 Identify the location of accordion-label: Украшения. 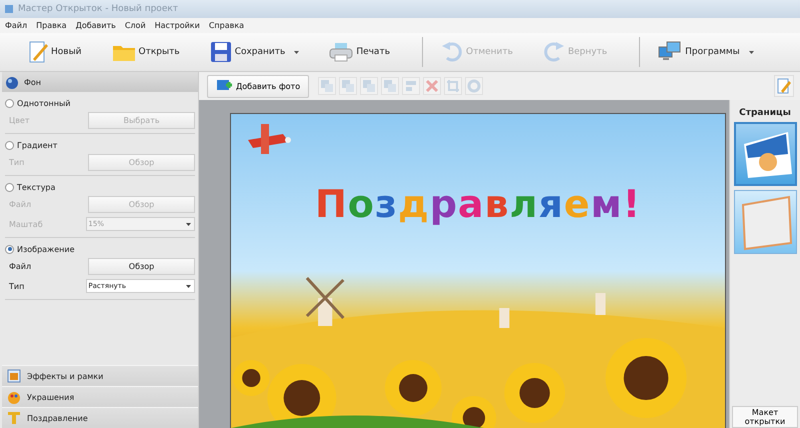
(50, 397).